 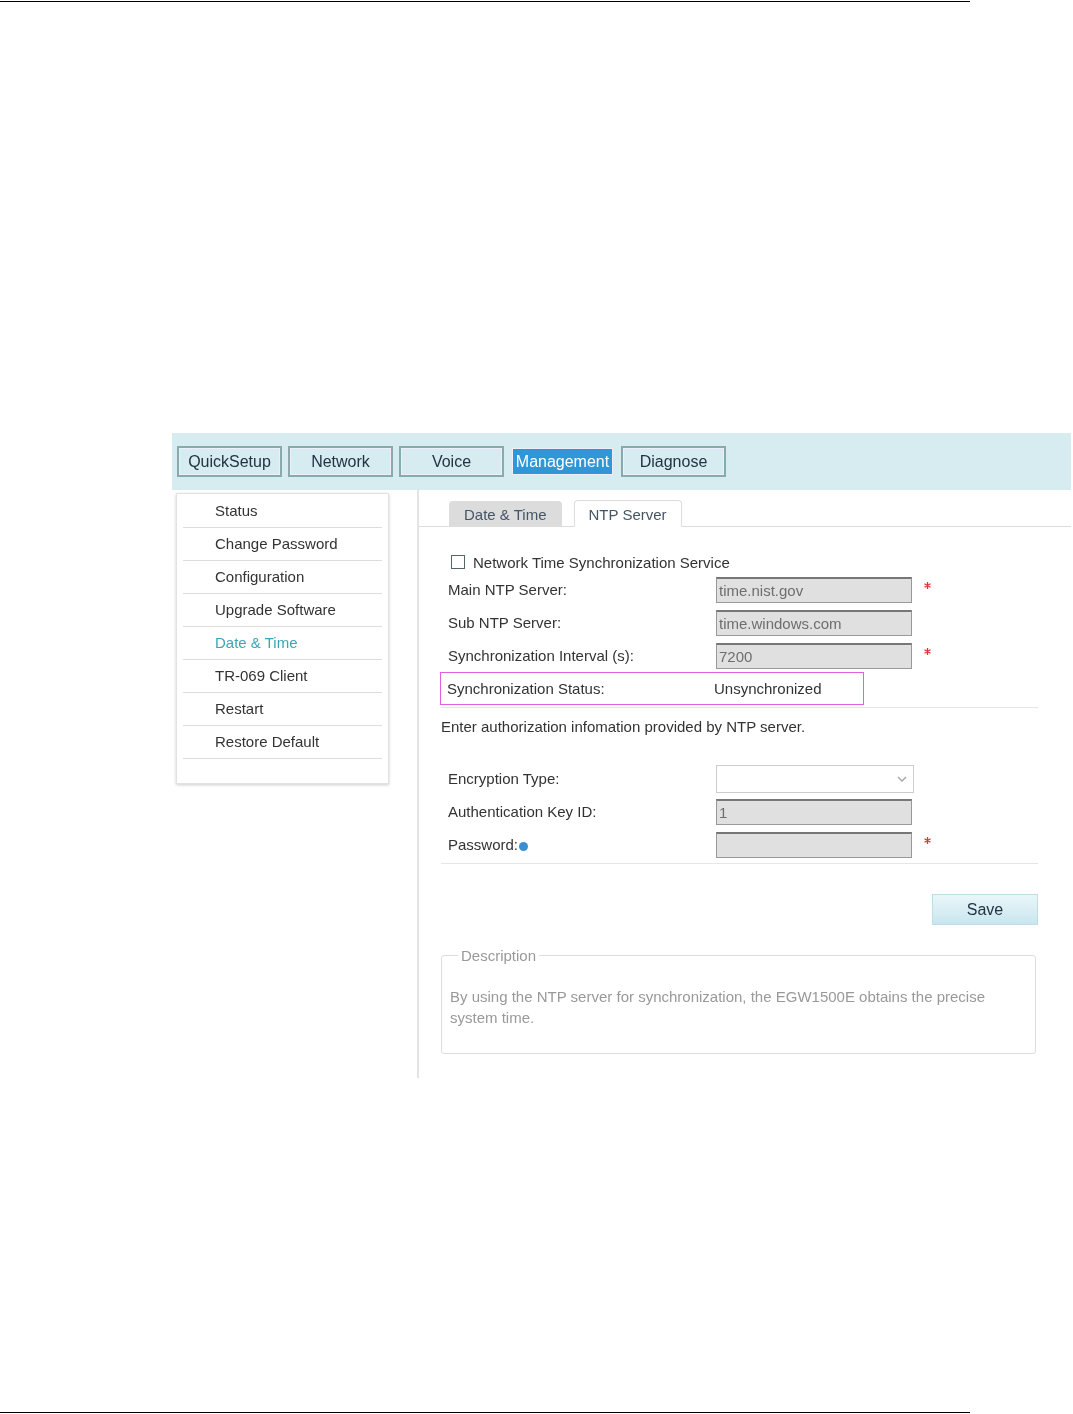 I want to click on sidebar-item: TR-069 Client, so click(x=282, y=676).